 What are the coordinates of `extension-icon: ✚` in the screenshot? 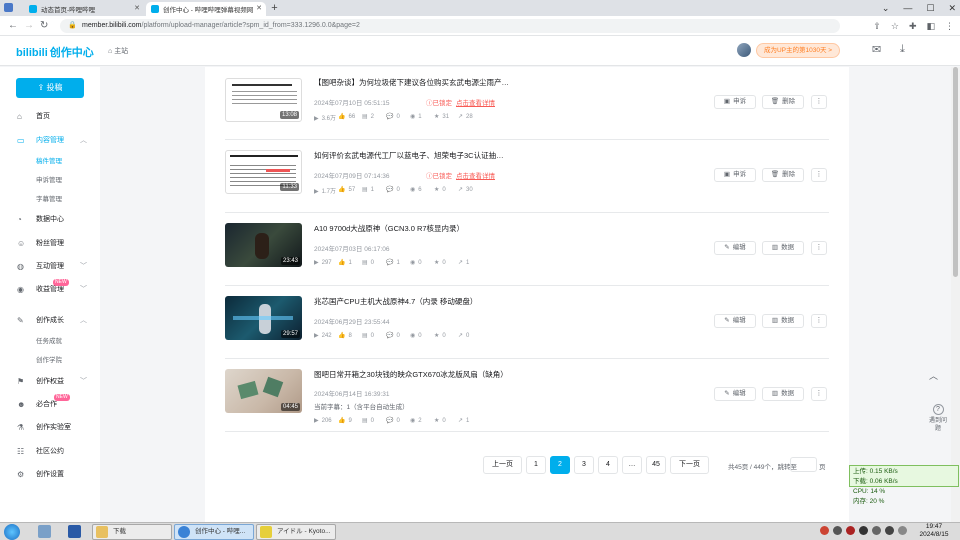 It's located at (913, 26).